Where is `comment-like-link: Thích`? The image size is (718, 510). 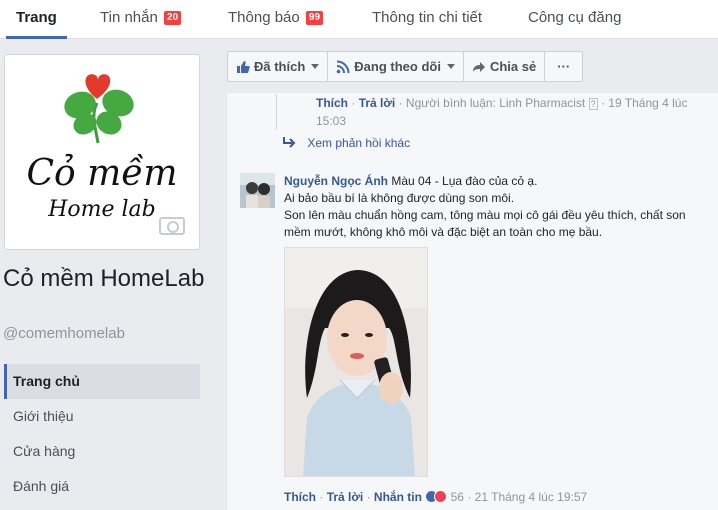
comment-like-link: Thích is located at coordinates (300, 497).